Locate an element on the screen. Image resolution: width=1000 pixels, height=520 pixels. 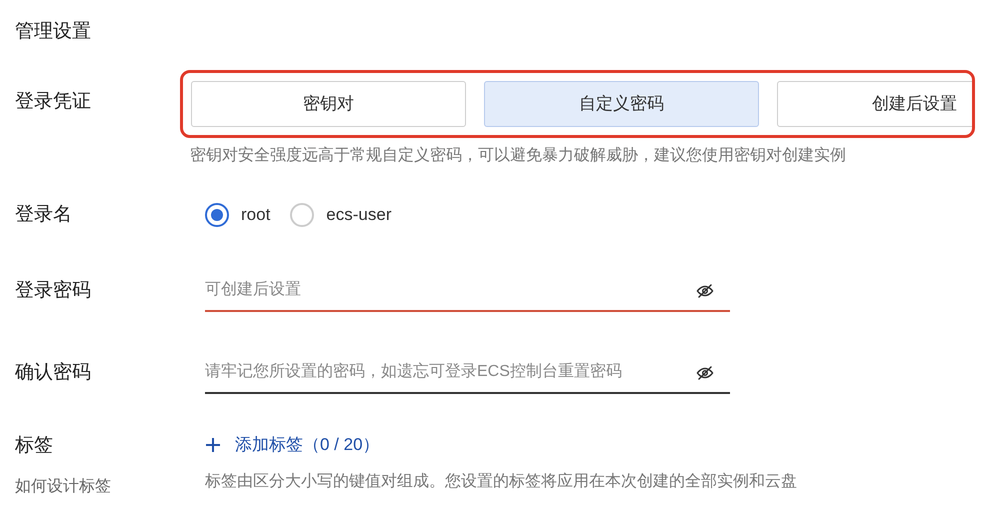
radio-option: ecs-user is located at coordinates (341, 215).